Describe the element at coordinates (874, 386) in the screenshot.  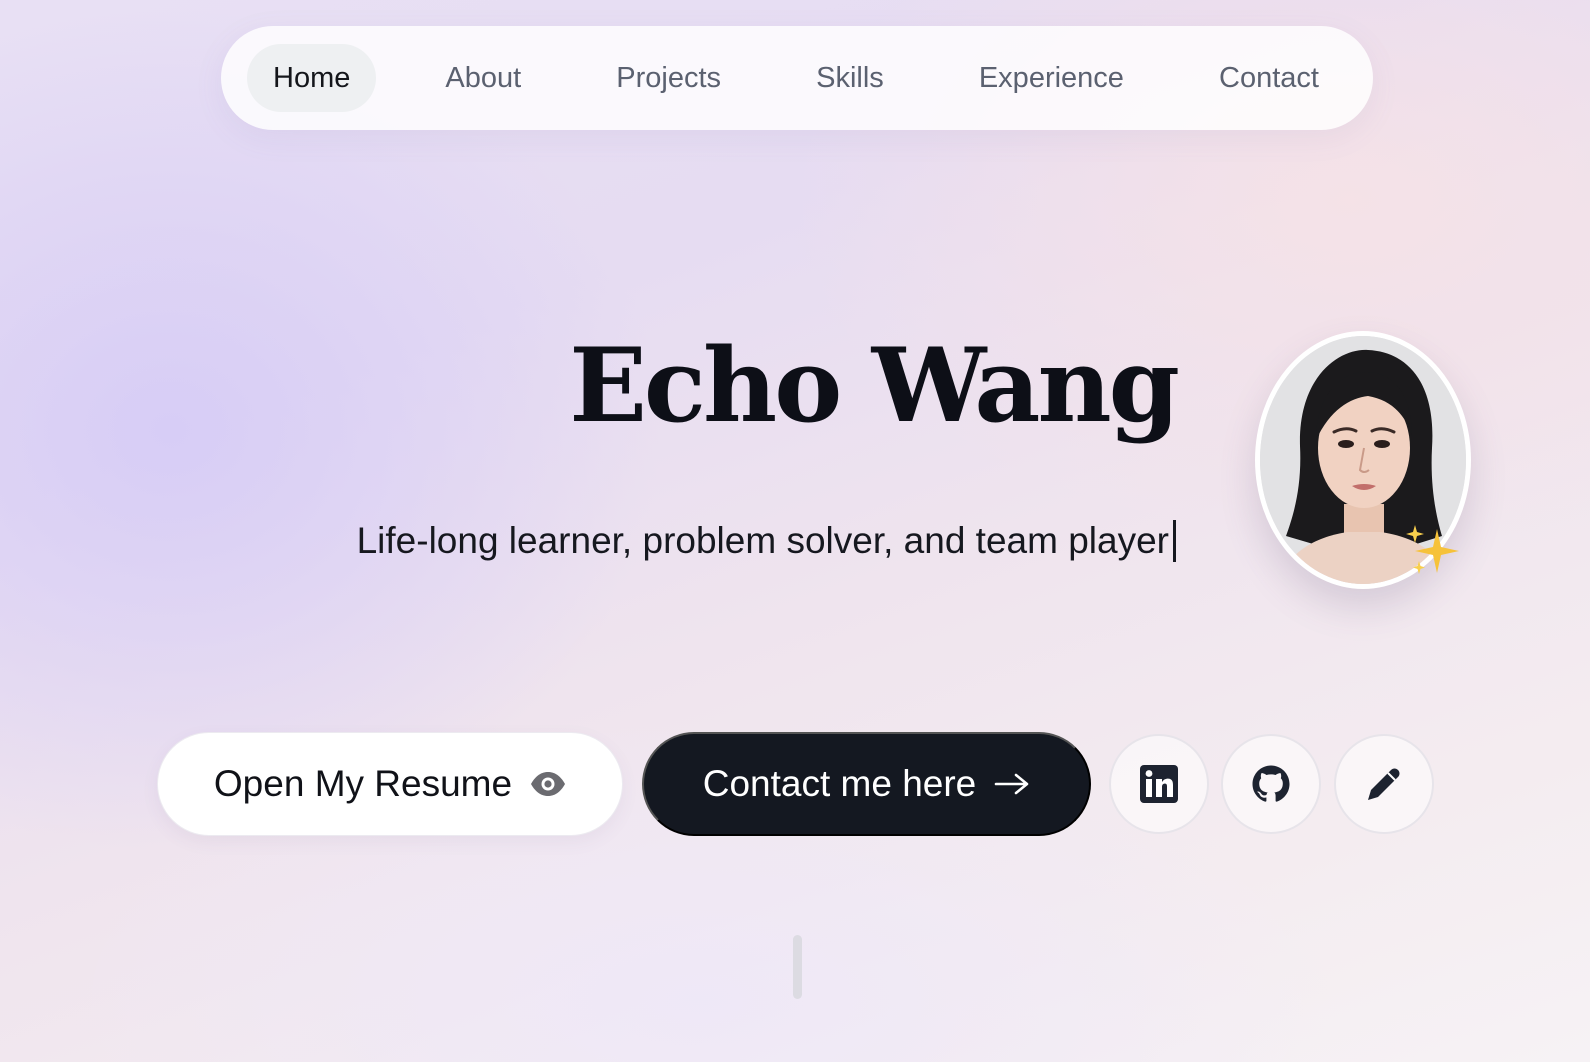
I see `hero-name: Echo Wang` at that location.